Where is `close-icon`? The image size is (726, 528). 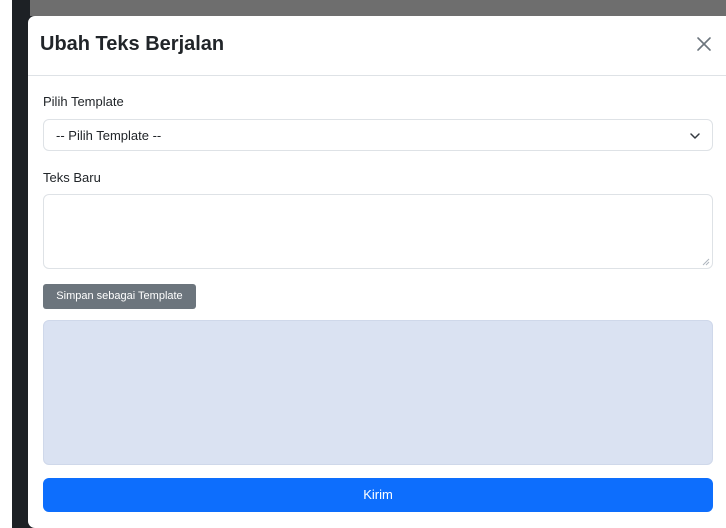
close-icon is located at coordinates (704, 44).